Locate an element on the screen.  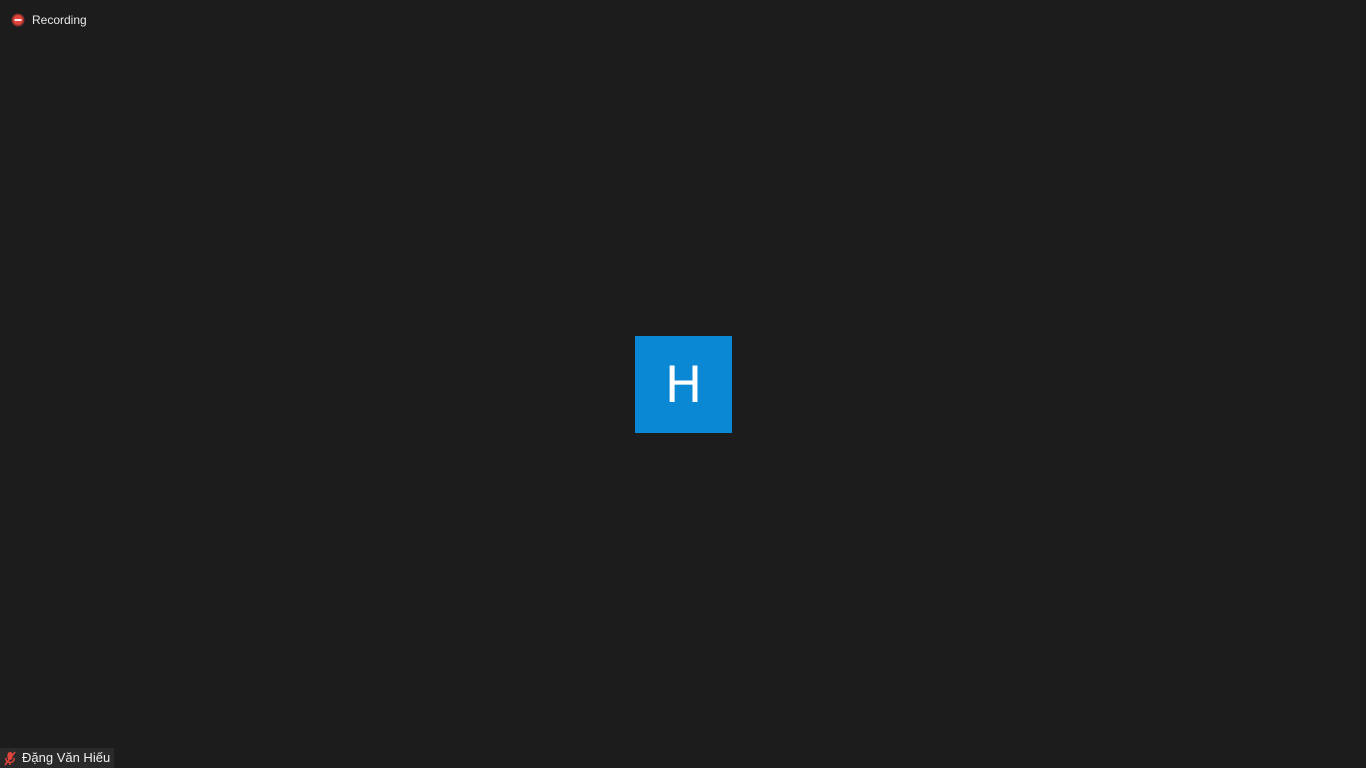
recording-indicator: Recording is located at coordinates (48, 20).